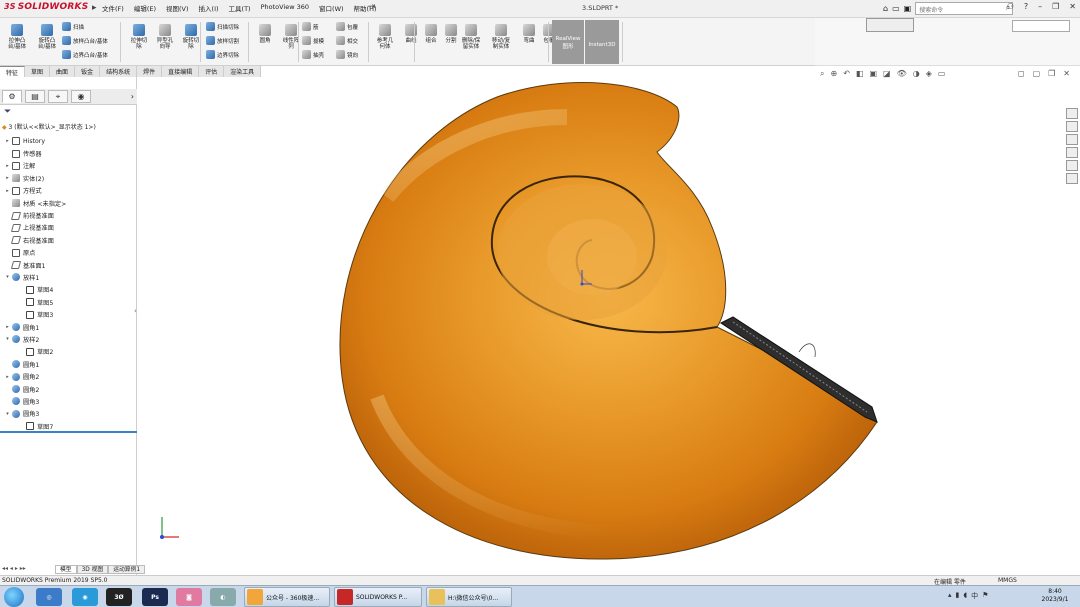  Describe the element at coordinates (243, 71) in the screenshot. I see `tab-8: 渲染工具` at that location.